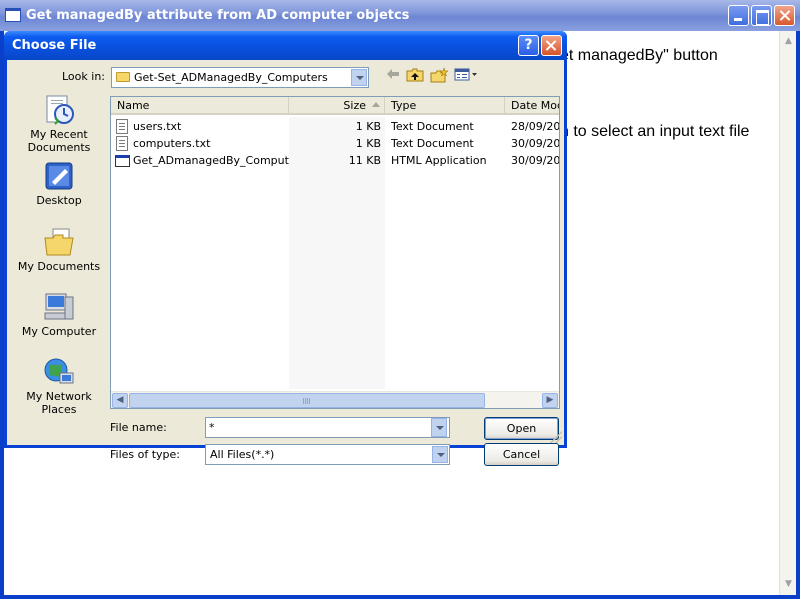 This screenshot has width=800, height=599. What do you see at coordinates (532, 105) in the screenshot?
I see `column-header-date-modified: Date Mod` at bounding box center [532, 105].